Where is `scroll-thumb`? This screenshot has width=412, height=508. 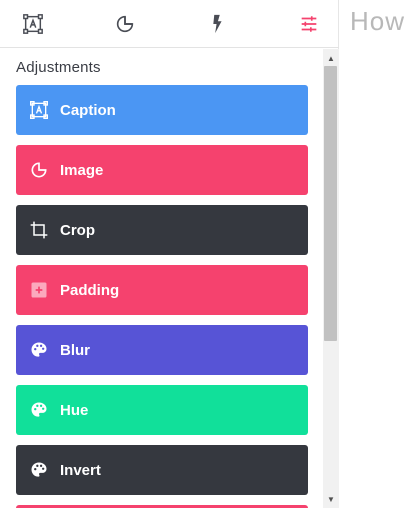 scroll-thumb is located at coordinates (330, 203).